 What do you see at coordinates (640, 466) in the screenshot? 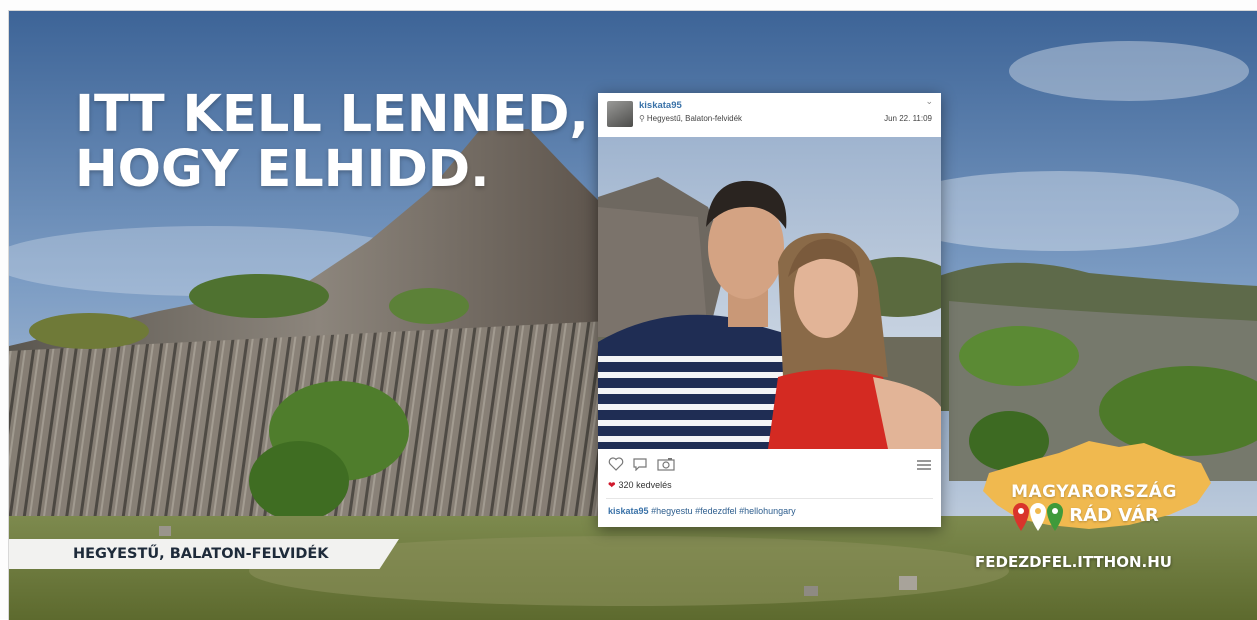
I see `comment-icon` at bounding box center [640, 466].